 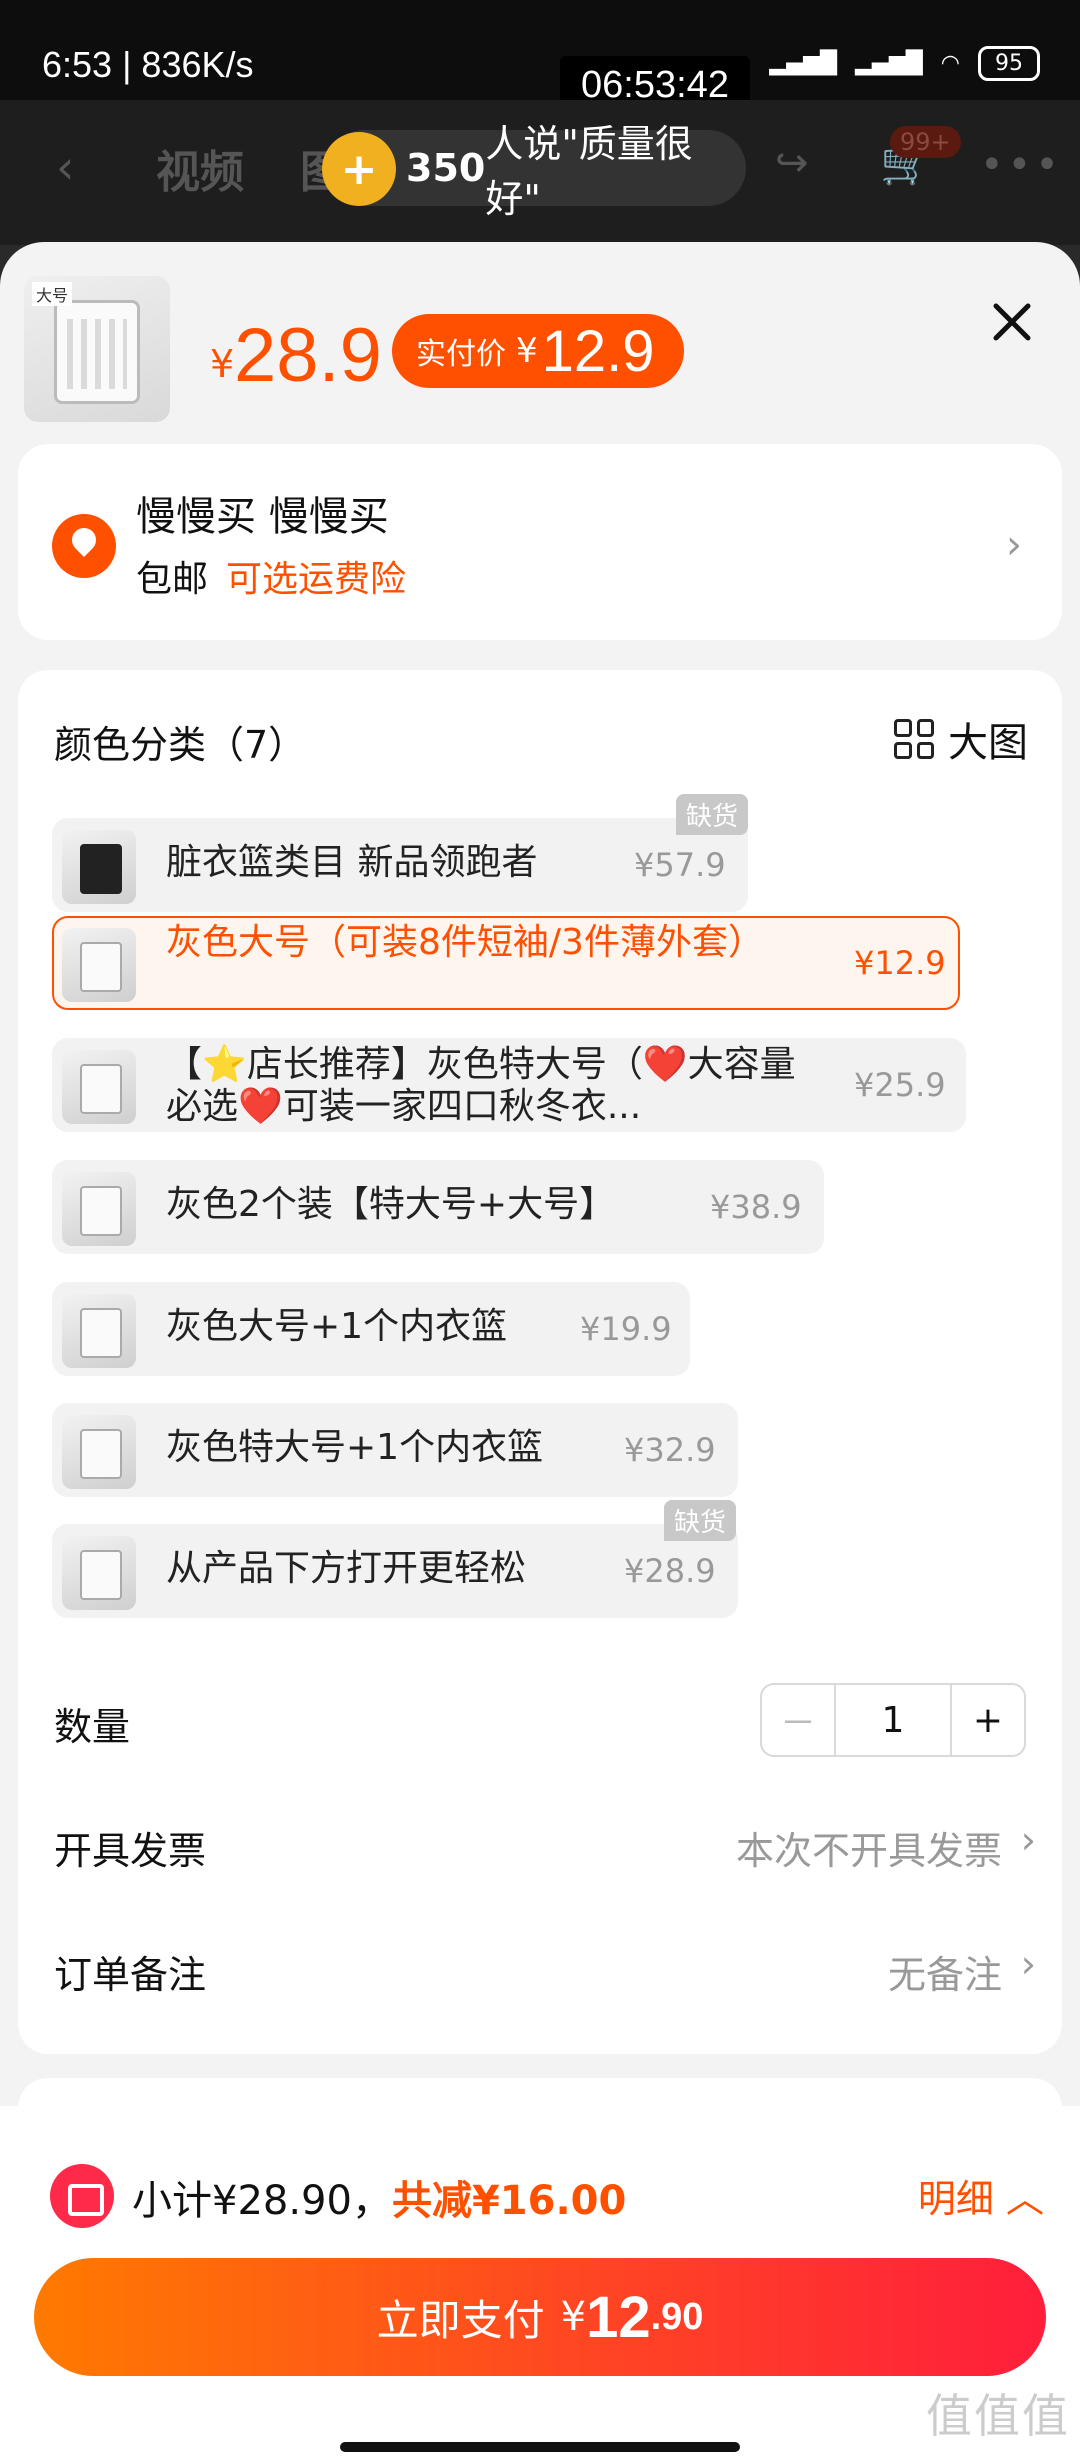 I want to click on discount-text: 共减¥16.00, so click(x=509, y=2201).